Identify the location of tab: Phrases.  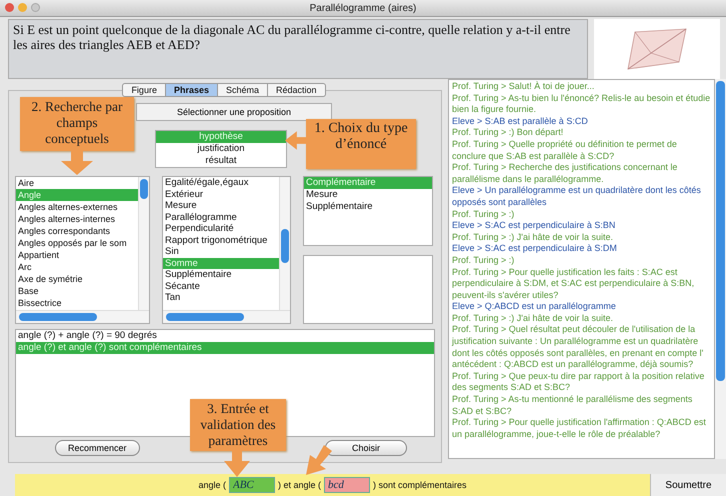
(192, 90).